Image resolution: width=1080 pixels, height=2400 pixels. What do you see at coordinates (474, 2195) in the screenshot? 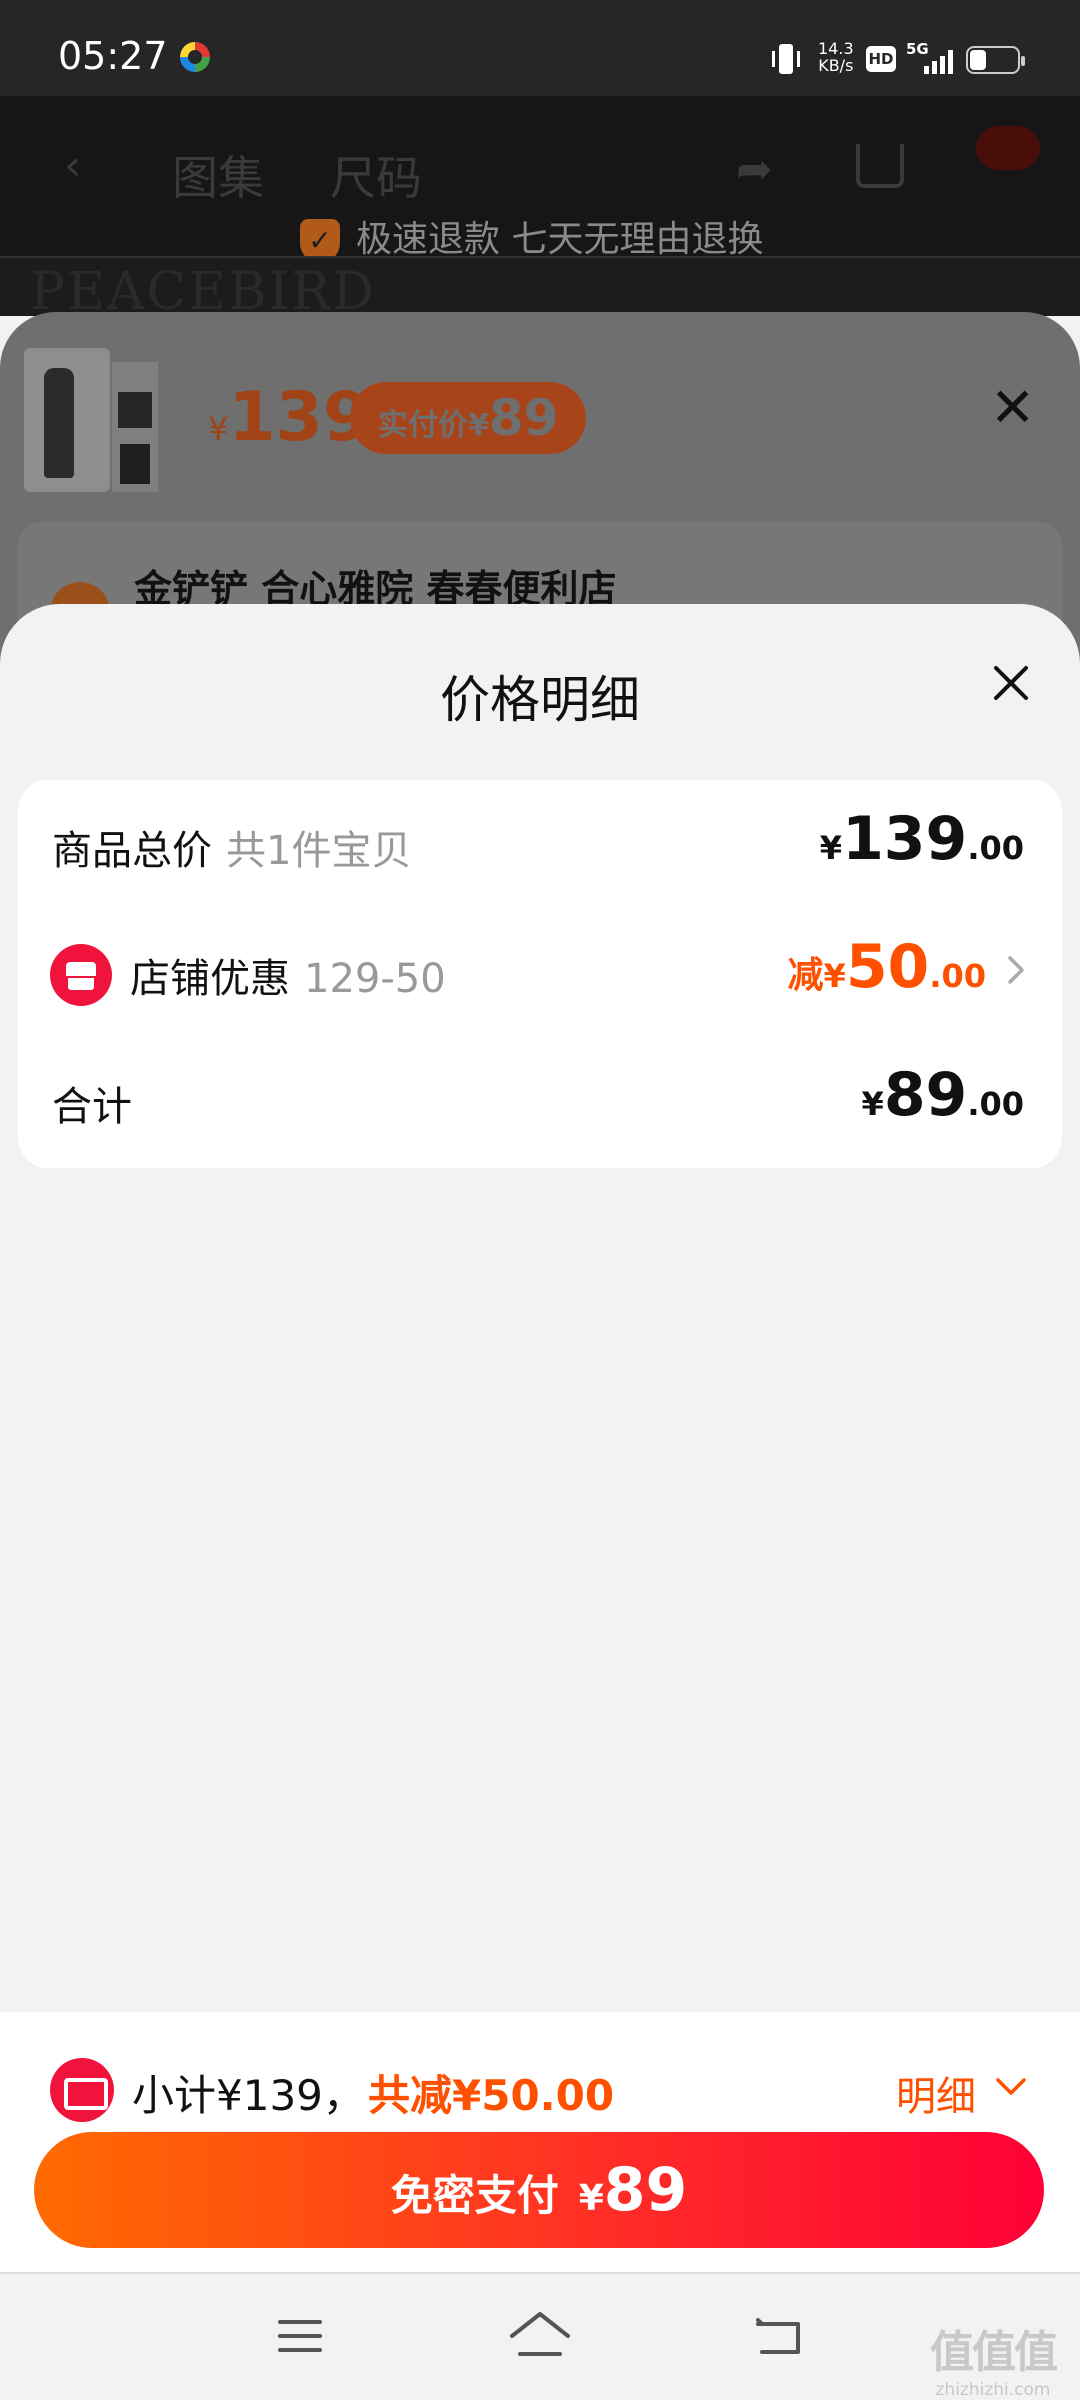
I see `pay-button-label: 免密支付` at bounding box center [474, 2195].